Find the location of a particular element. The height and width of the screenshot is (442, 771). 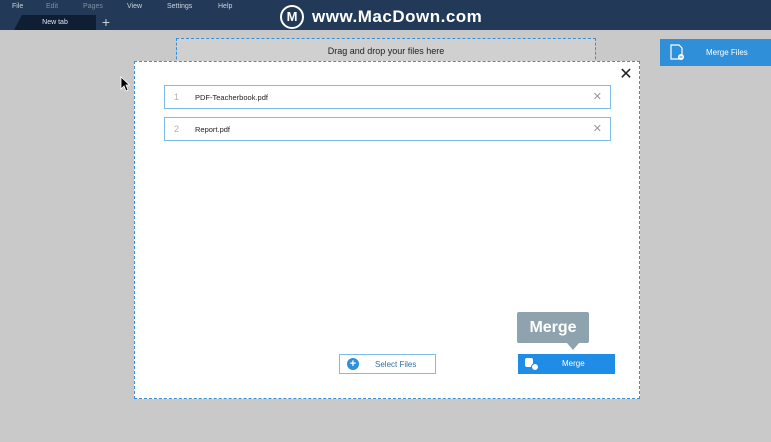

menu-view: View is located at coordinates (134, 6).